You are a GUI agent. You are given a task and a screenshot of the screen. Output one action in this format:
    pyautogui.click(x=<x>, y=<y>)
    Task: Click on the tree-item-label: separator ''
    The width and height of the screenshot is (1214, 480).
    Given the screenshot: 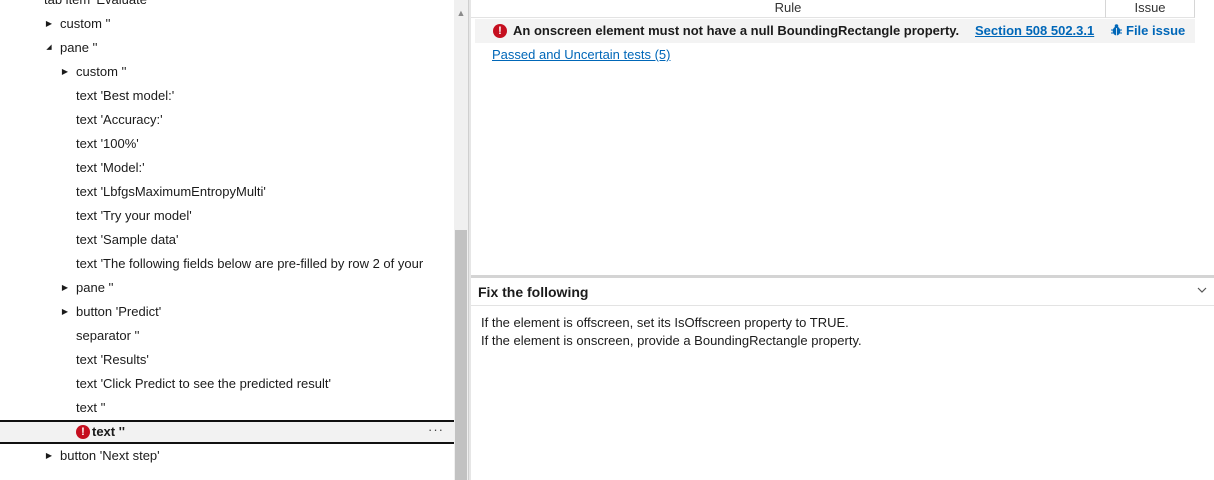 What is the action you would take?
    pyautogui.click(x=108, y=335)
    